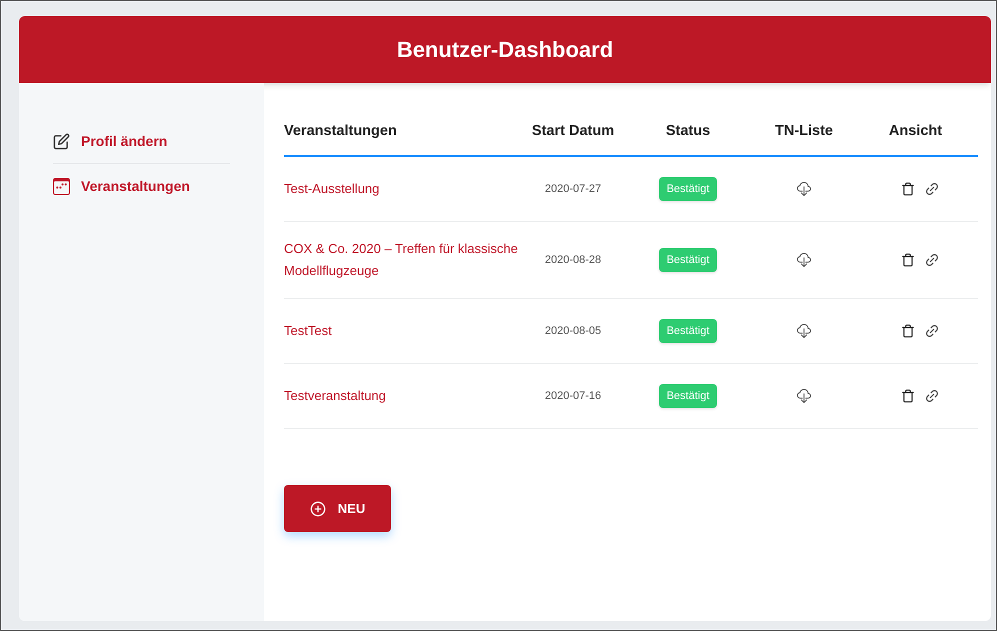 This screenshot has width=997, height=631. Describe the element at coordinates (337, 508) in the screenshot. I see `new-button: NEU` at that location.